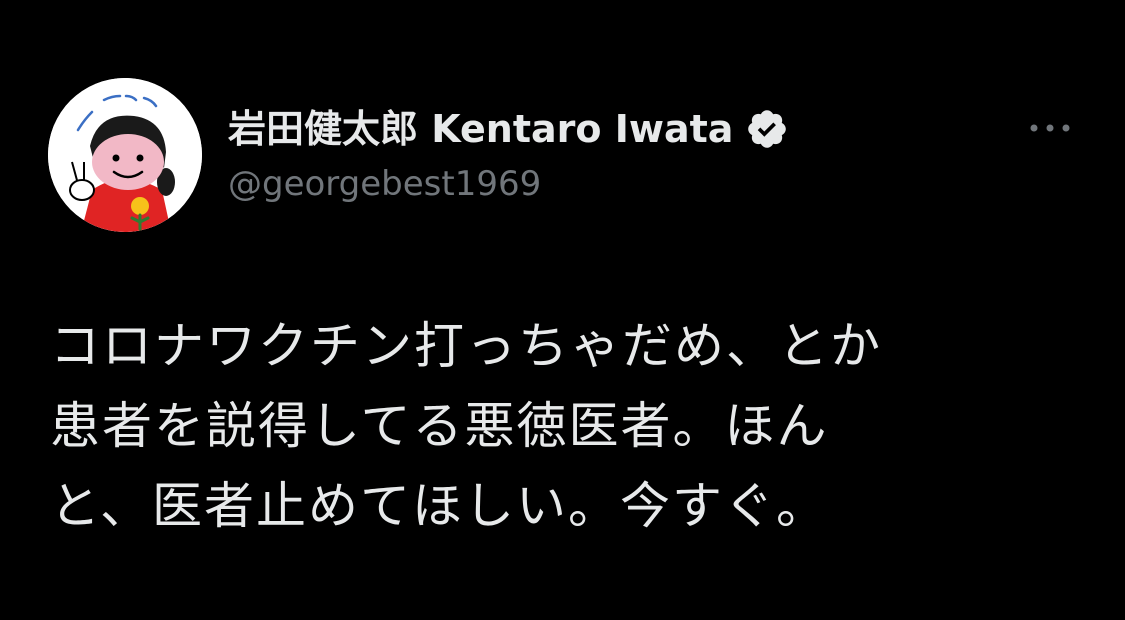 The image size is (1125, 620). Describe the element at coordinates (767, 129) in the screenshot. I see `verified-badge-icon` at that location.